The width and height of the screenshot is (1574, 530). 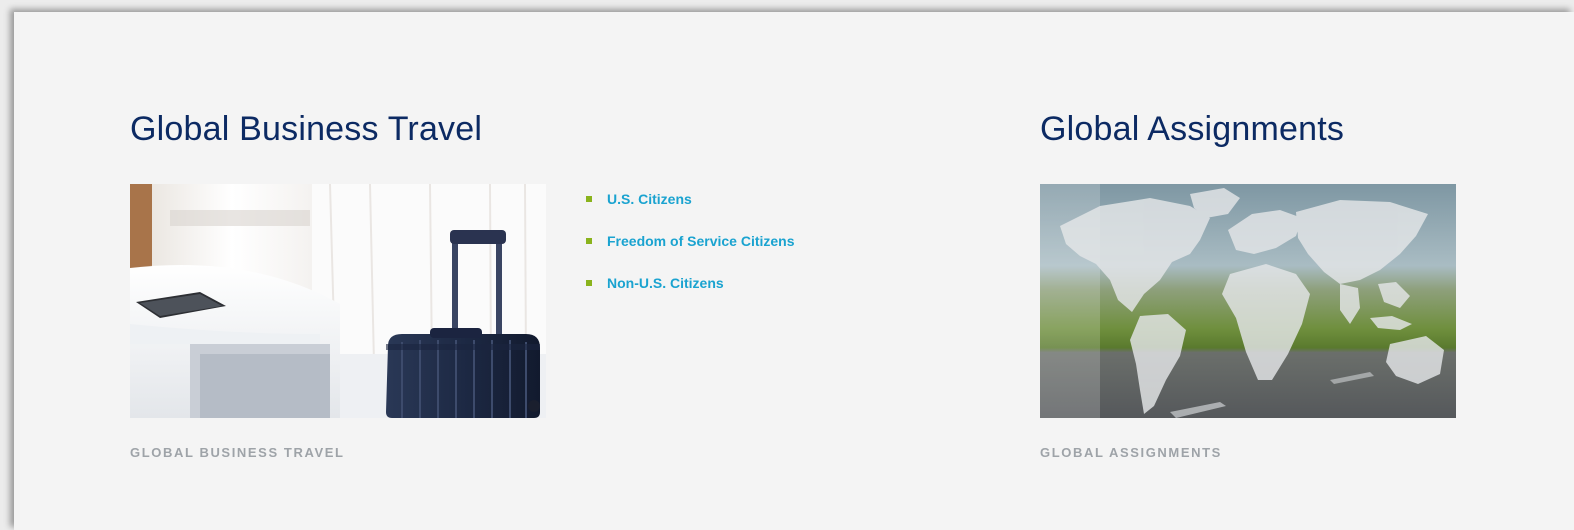 I want to click on list-item: U.S. Citizens, so click(x=690, y=199).